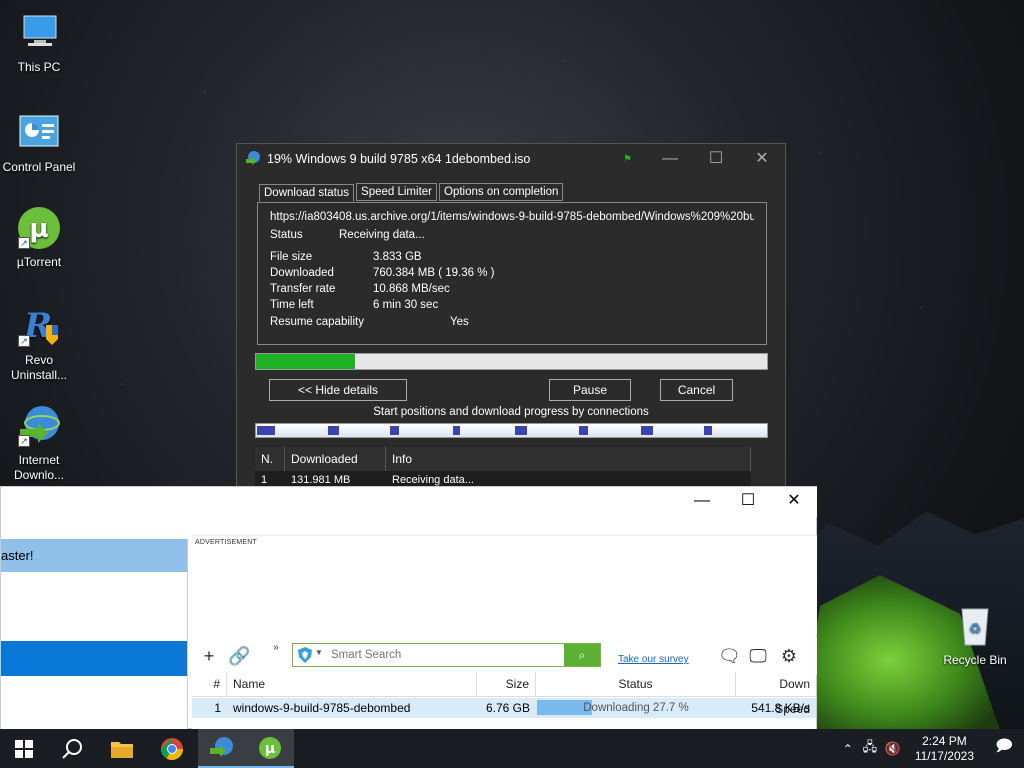 The width and height of the screenshot is (1024, 768). I want to click on clock-time: 2:24 PM, so click(944, 740).